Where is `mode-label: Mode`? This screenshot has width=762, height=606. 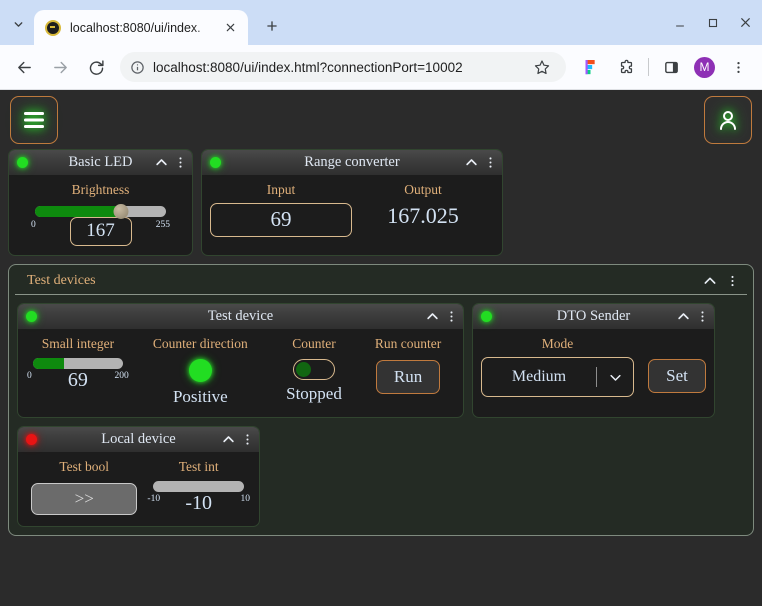
mode-label: Mode is located at coordinates (557, 343).